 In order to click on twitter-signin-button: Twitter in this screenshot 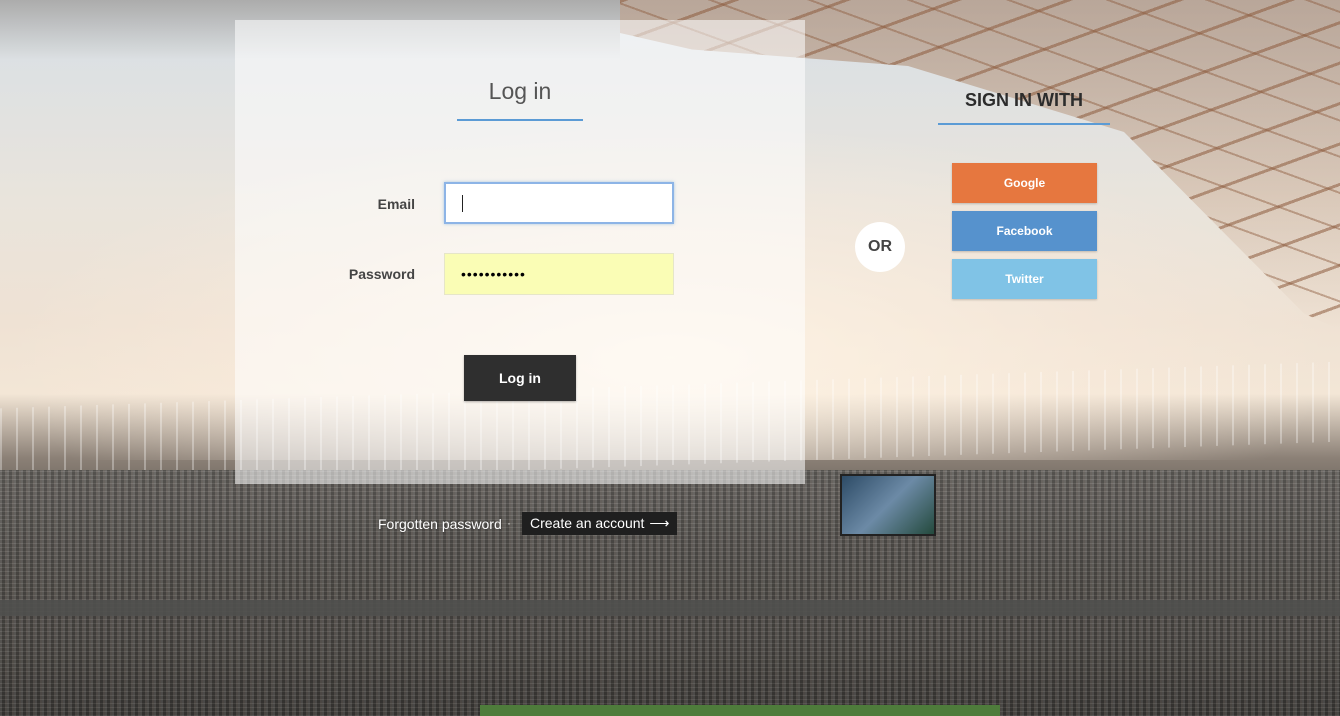, I will do `click(1024, 279)`.